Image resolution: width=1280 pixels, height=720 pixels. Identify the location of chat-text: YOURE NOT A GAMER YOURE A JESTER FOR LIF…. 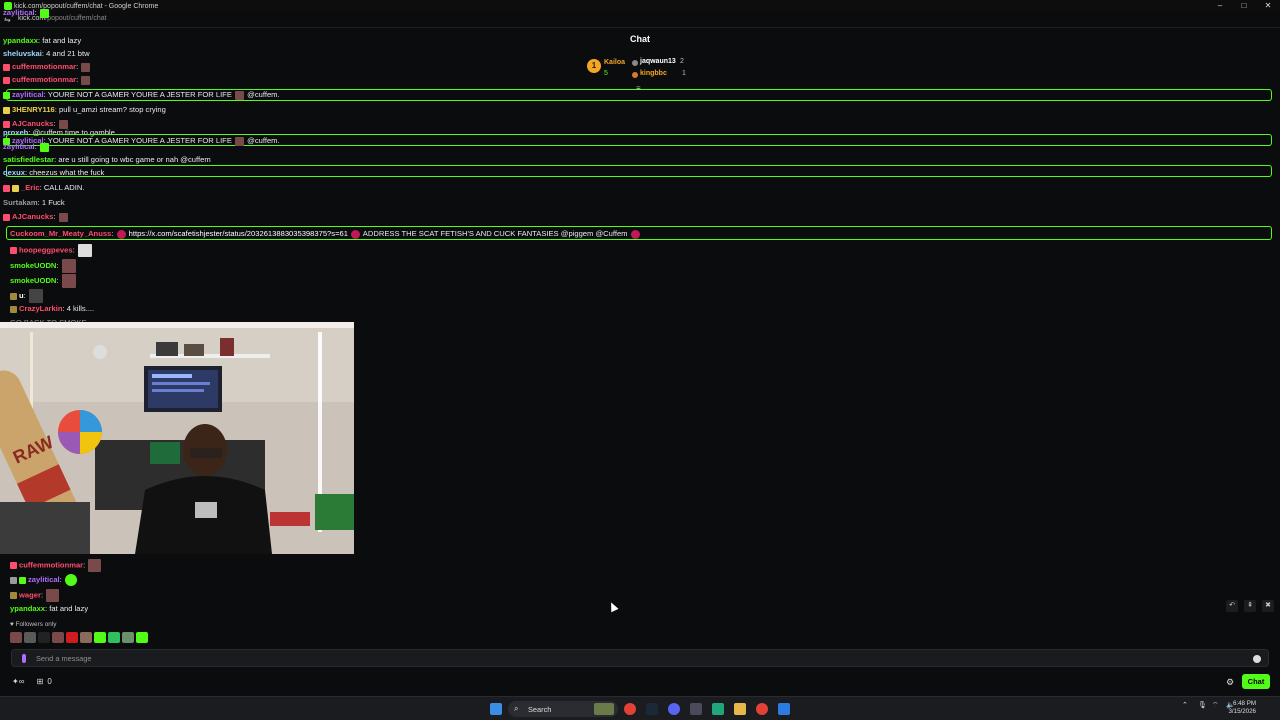
(139, 140).